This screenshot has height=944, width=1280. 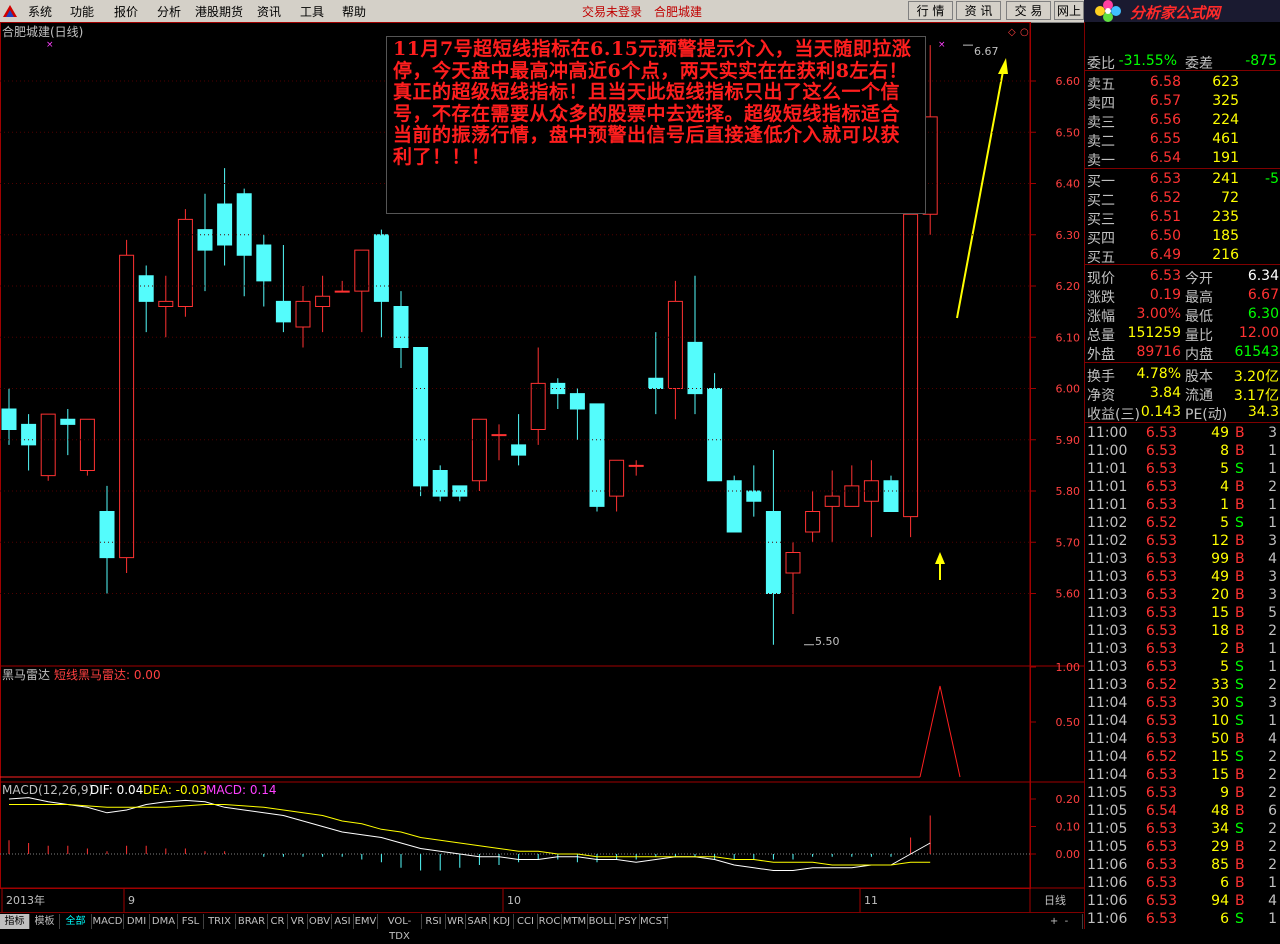 What do you see at coordinates (191, 921) in the screenshot?
I see `tab-fsl: FSL` at bounding box center [191, 921].